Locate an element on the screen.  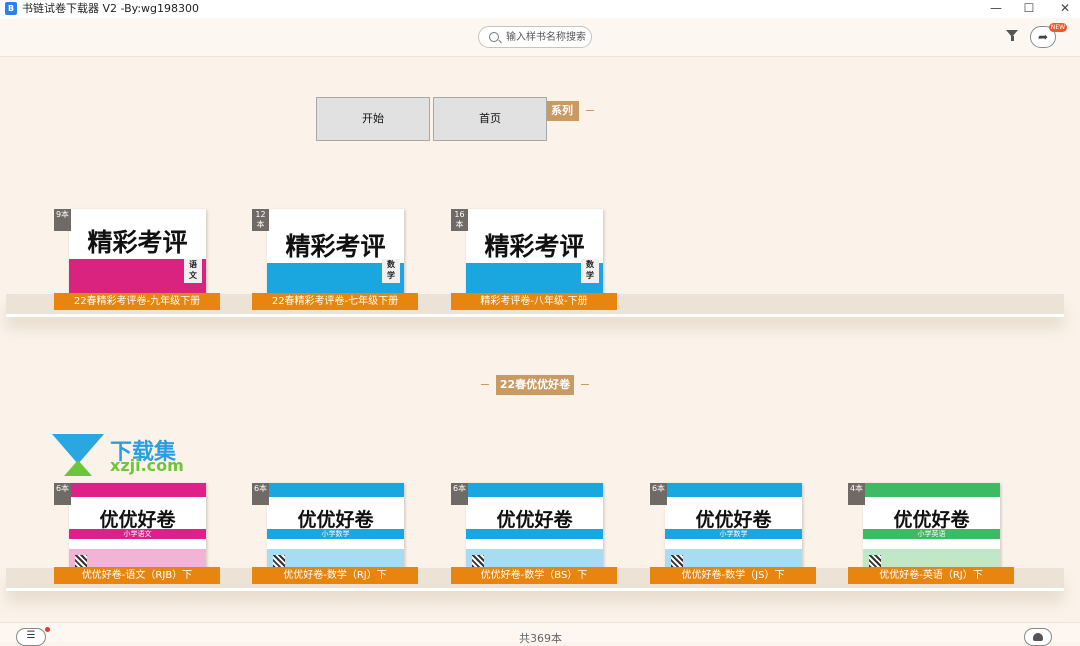
book-card: 优优好卷 6本 优优好卷-数学（BS）下 is located at coordinates (534, 533).